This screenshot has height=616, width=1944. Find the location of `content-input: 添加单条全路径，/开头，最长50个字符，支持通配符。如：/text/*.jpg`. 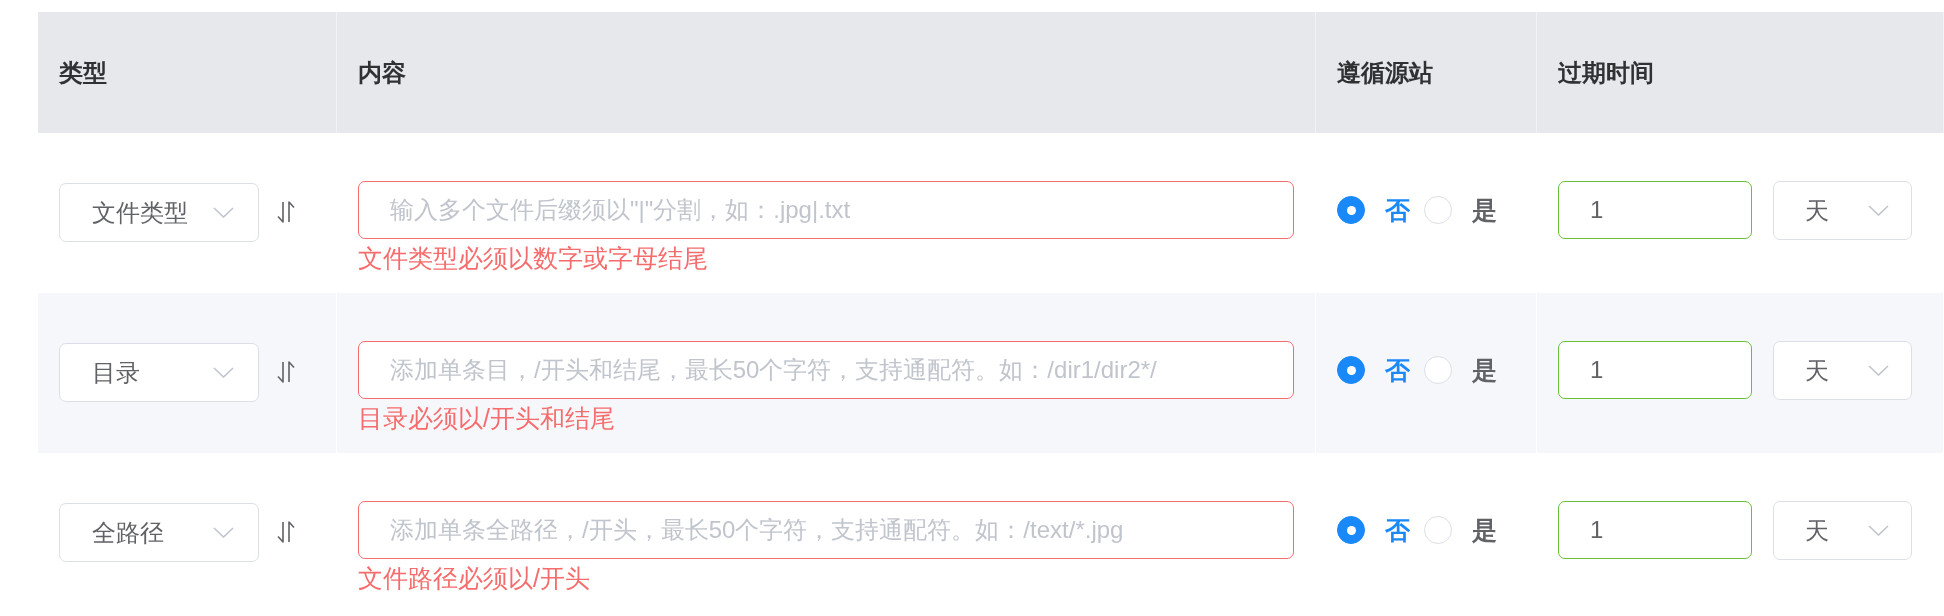

content-input: 添加单条全路径，/开头，最长50个字符，支持通配符。如：/text/*.jpg is located at coordinates (826, 530).